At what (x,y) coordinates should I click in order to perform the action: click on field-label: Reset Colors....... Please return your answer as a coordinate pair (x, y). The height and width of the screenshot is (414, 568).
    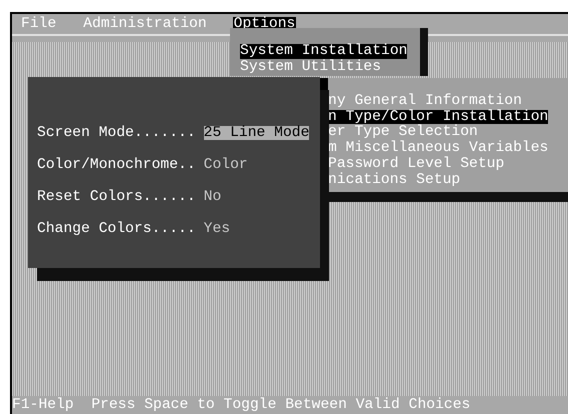
    Looking at the image, I should click on (116, 197).